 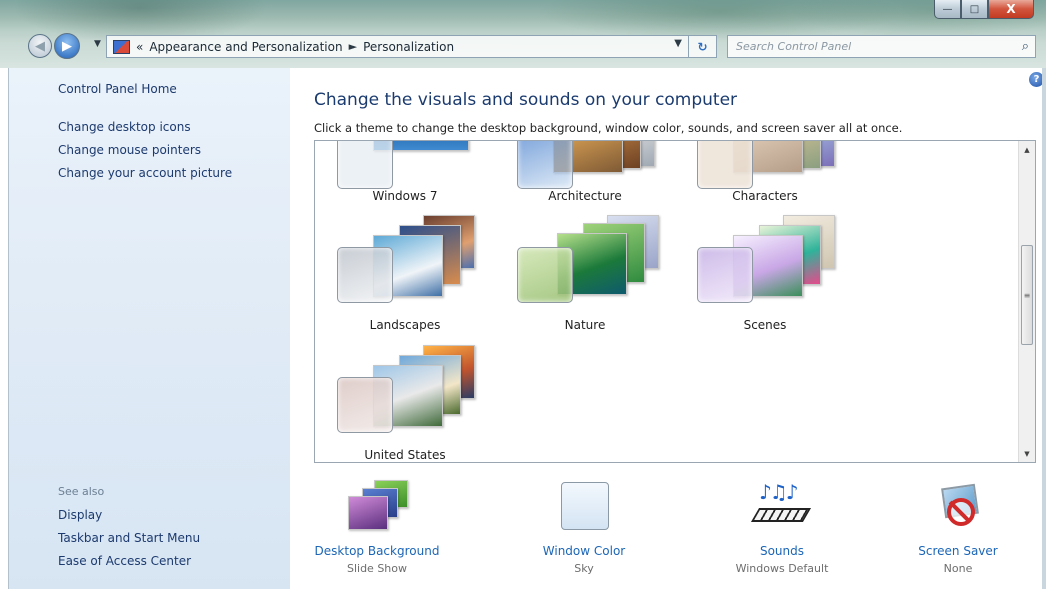 I want to click on theme-united-states: United States, so click(x=405, y=401).